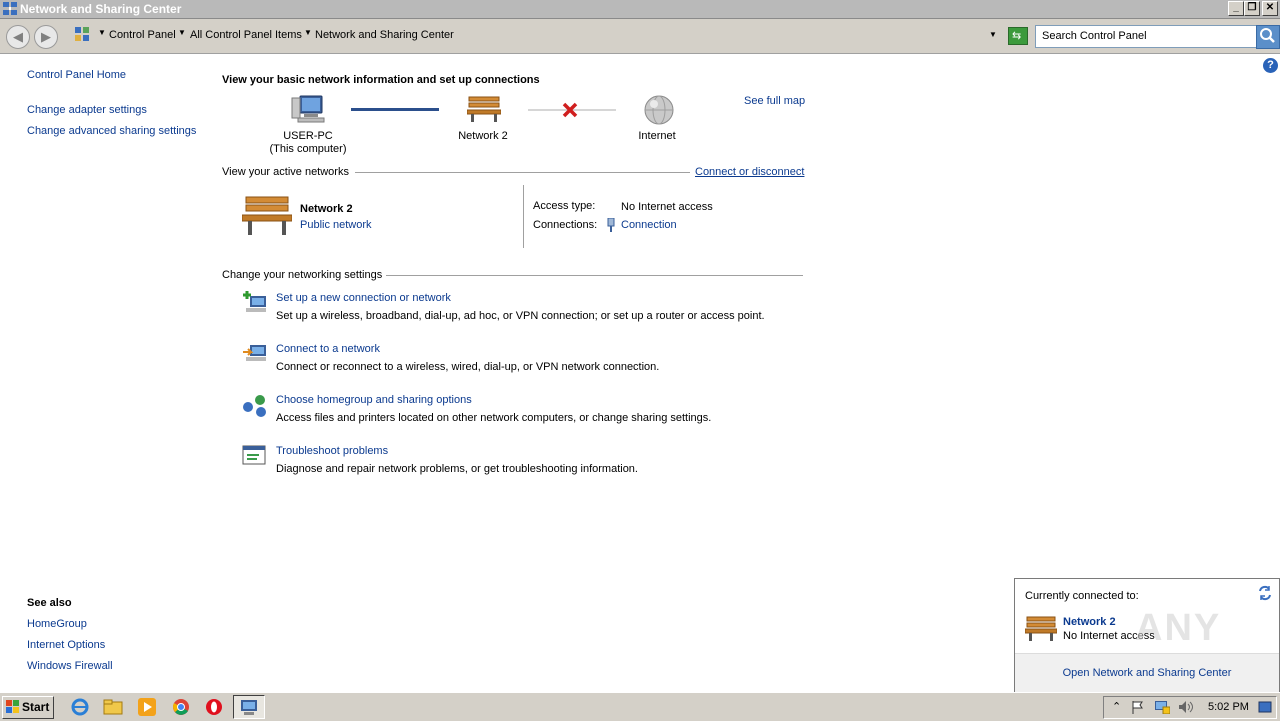 This screenshot has width=1280, height=721. I want to click on search-button, so click(1268, 37).